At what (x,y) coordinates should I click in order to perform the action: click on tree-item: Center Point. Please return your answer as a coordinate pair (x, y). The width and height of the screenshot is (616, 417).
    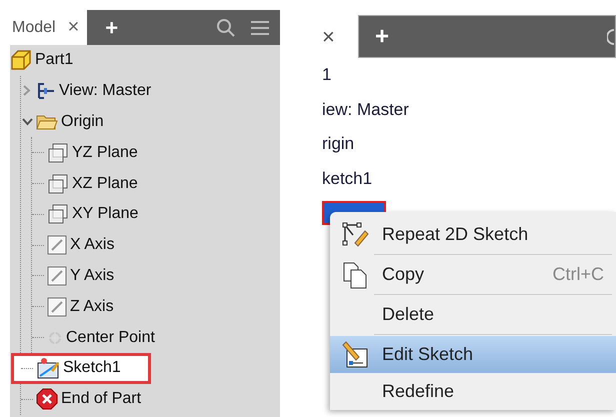
    Looking at the image, I should click on (156, 337).